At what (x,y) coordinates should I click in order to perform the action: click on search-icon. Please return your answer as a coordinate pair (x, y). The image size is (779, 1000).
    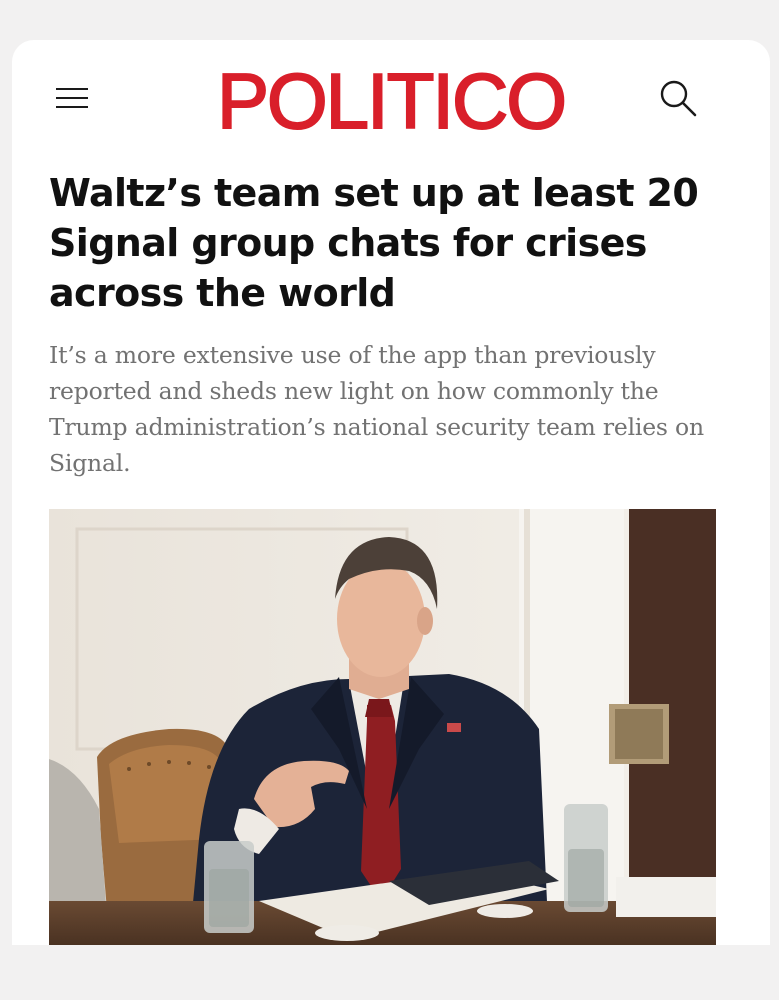
    Looking at the image, I should click on (678, 99).